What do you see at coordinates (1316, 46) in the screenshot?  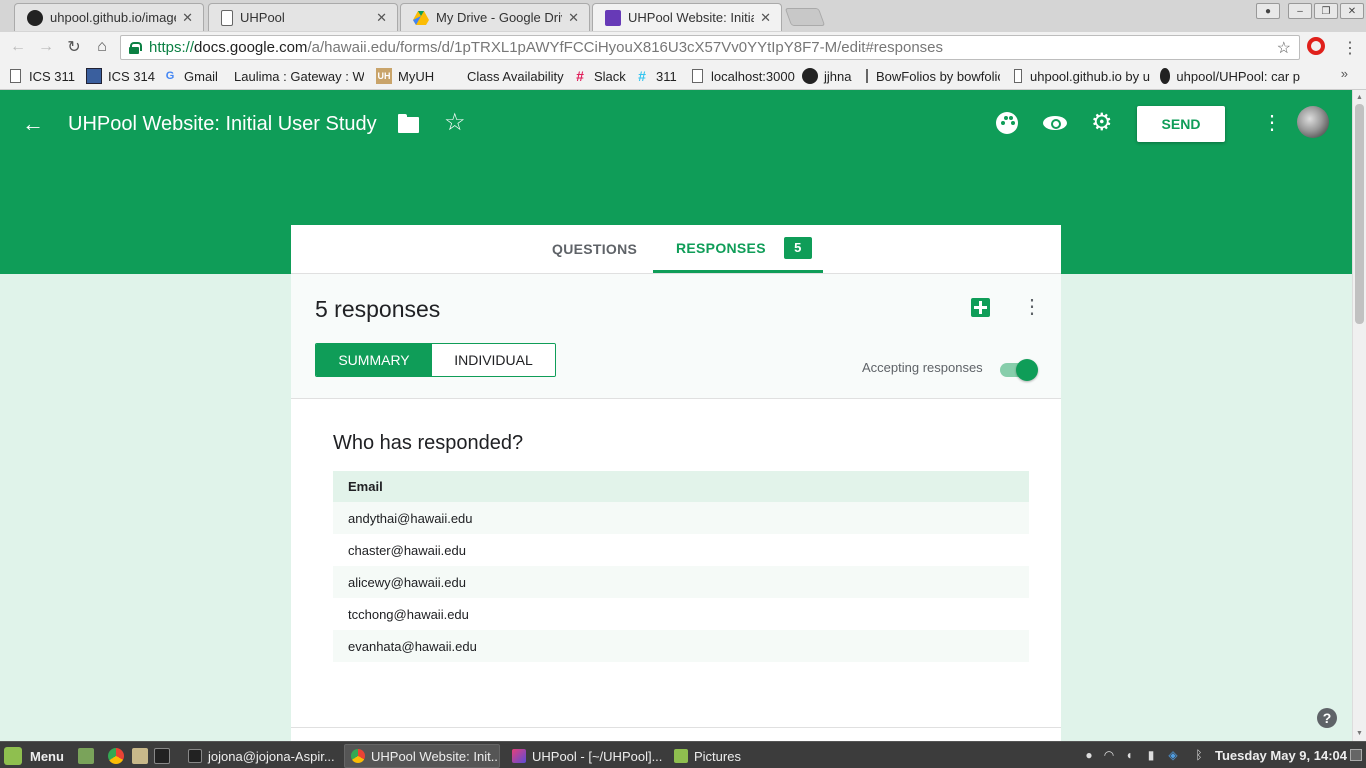 I see `opera-extension-icon` at bounding box center [1316, 46].